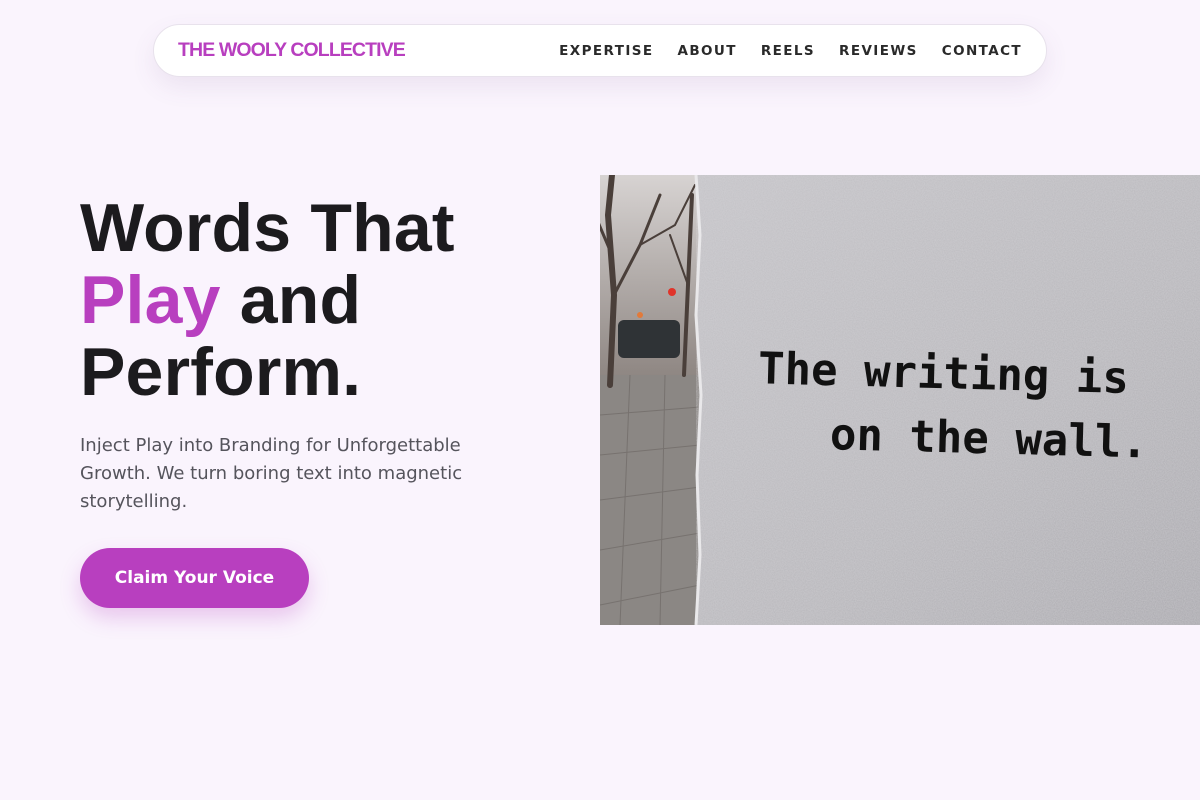 This screenshot has width=1200, height=800. Describe the element at coordinates (988, 438) in the screenshot. I see `wall-text-line2: on the wall.` at that location.